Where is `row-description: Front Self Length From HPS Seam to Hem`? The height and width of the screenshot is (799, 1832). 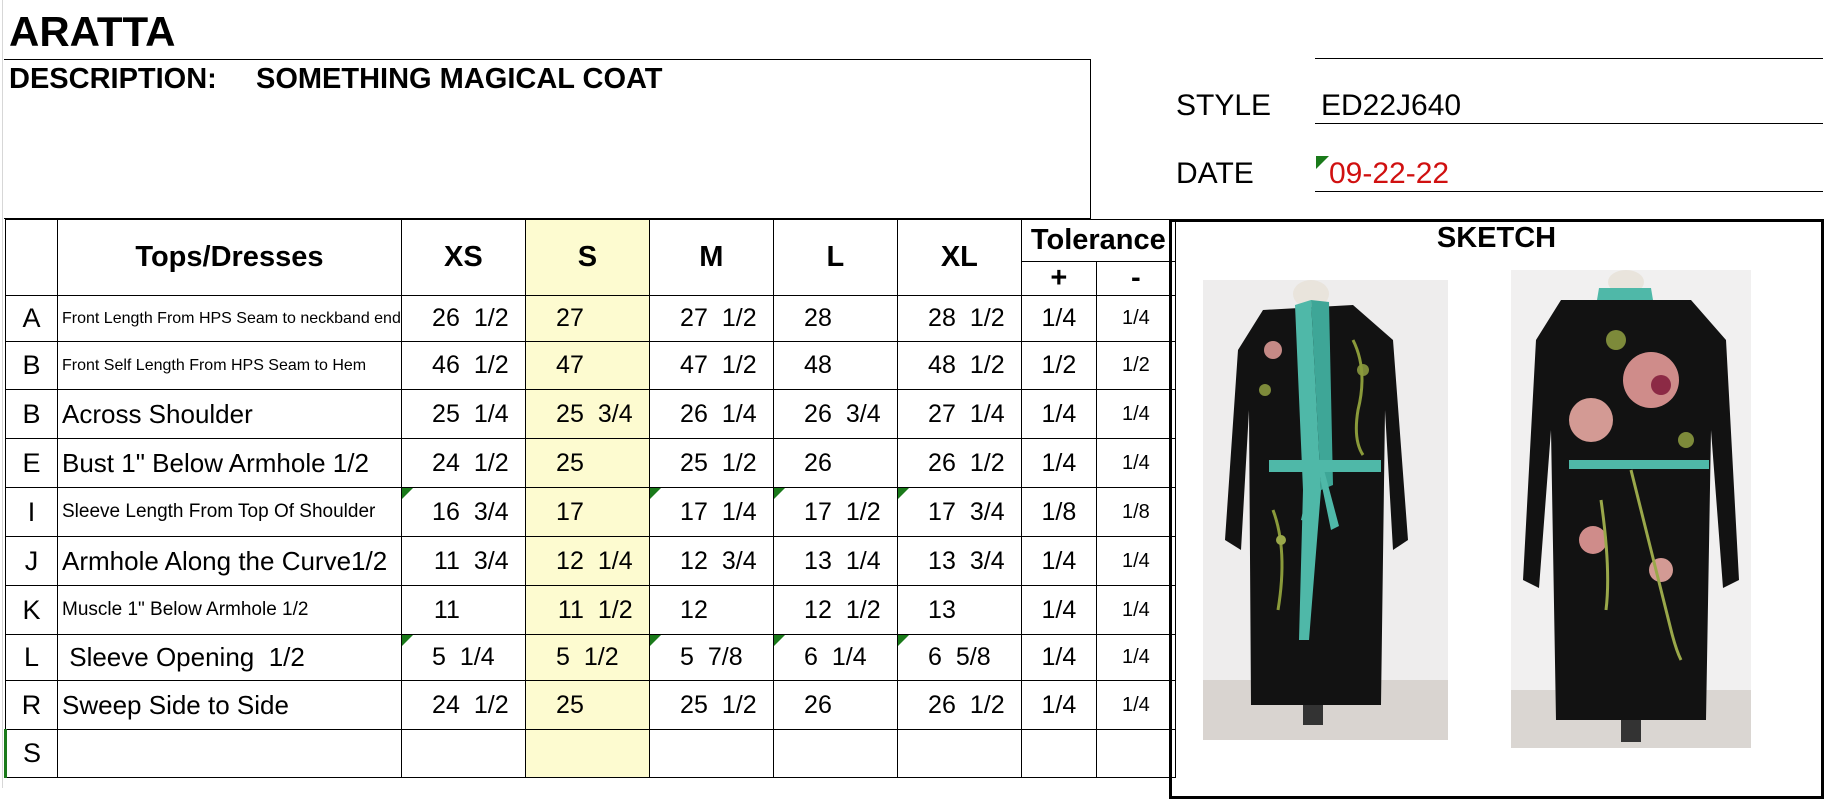
row-description: Front Self Length From HPS Seam to Hem is located at coordinates (229, 365).